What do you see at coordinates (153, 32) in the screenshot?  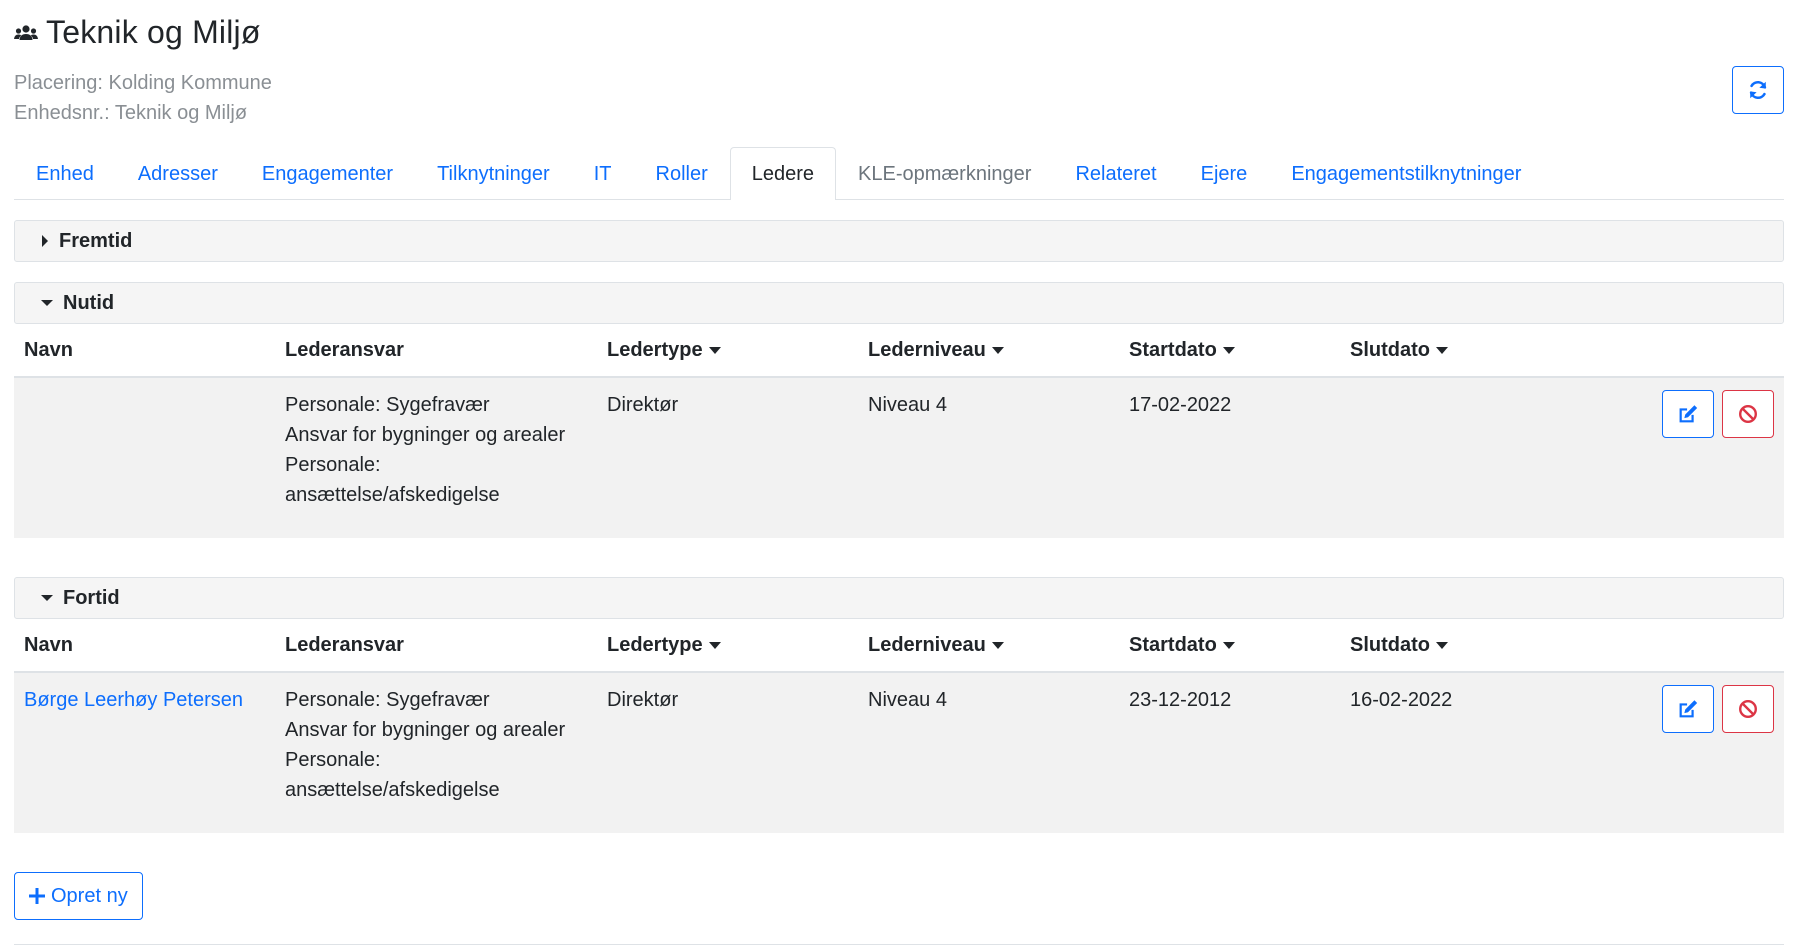 I see `page-title: Teknik og Miljø` at bounding box center [153, 32].